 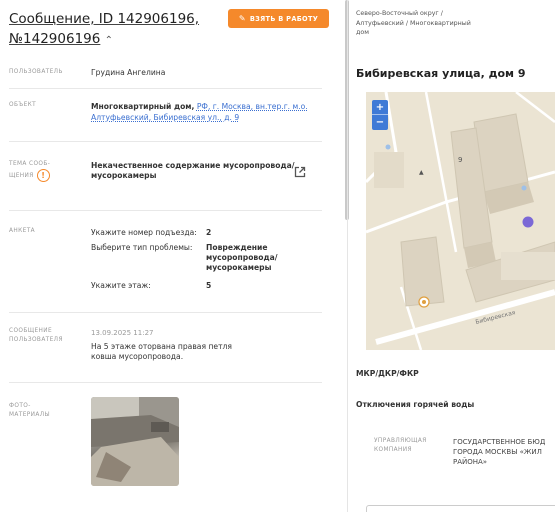 What do you see at coordinates (137, 356) in the screenshot?
I see `message-text-line2: ковша мусоропровода.` at bounding box center [137, 356].